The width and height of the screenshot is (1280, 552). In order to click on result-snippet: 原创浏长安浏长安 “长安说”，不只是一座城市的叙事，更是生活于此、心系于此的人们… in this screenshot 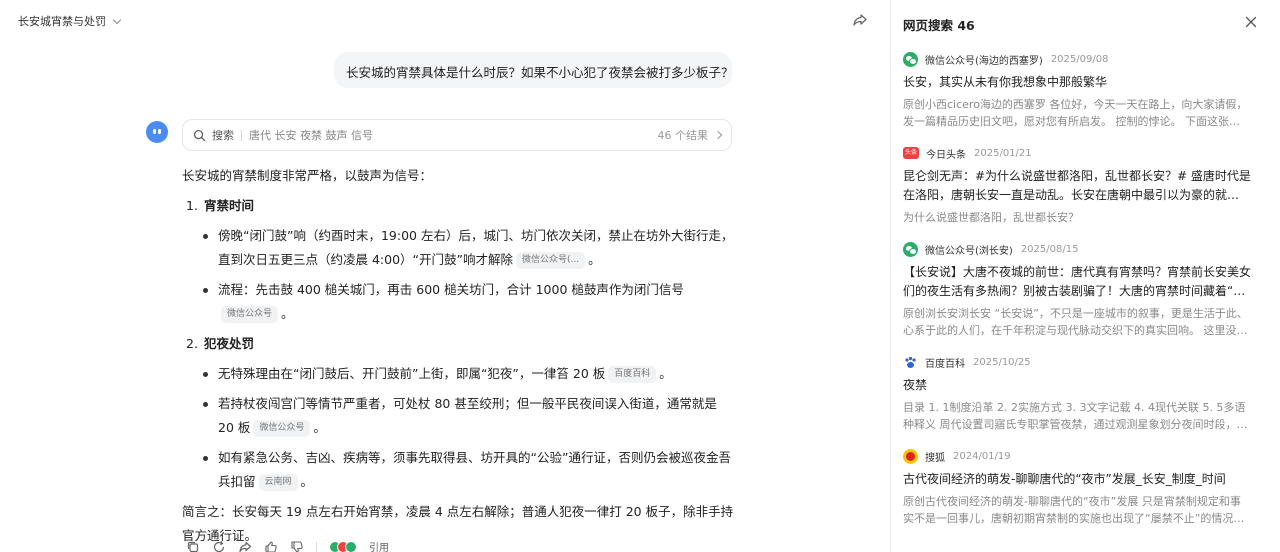, I will do `click(1075, 322)`.